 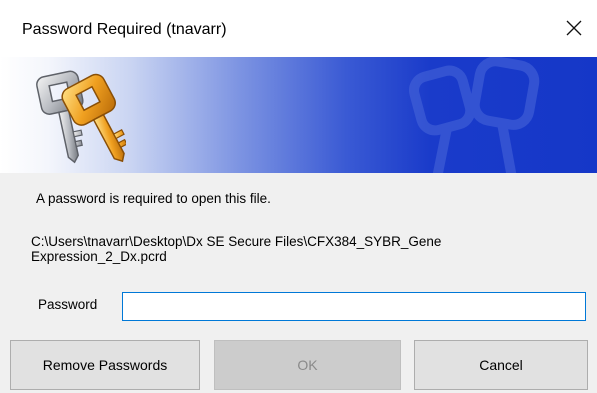 What do you see at coordinates (68, 304) in the screenshot?
I see `password-label: Password` at bounding box center [68, 304].